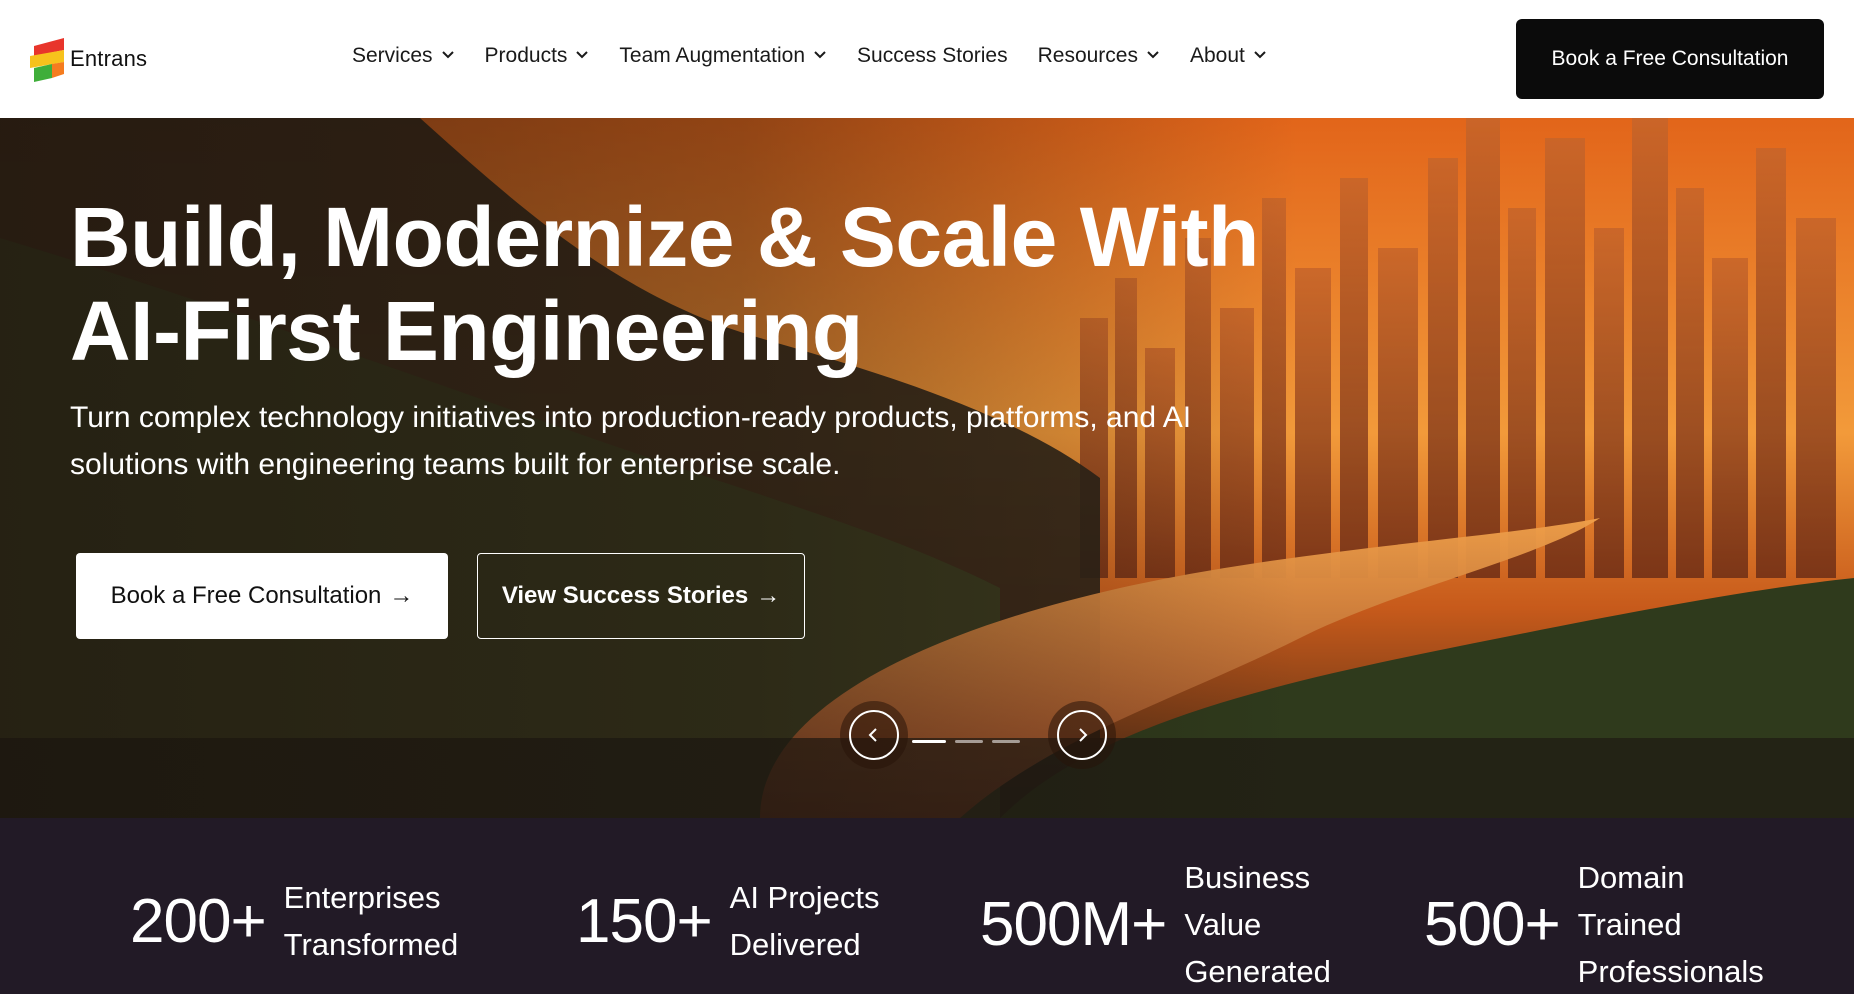 The image size is (1854, 994). Describe the element at coordinates (198, 921) in the screenshot. I see `stat-number: 200+` at that location.